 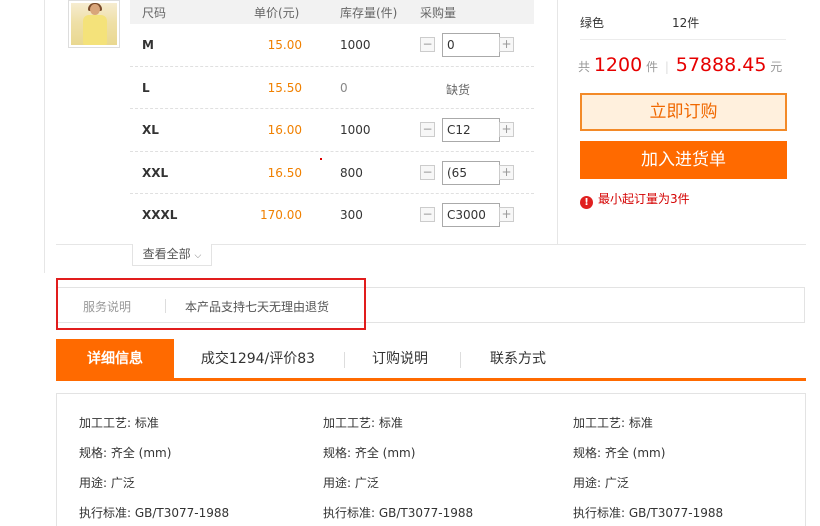 I want to click on product-thumbnail, so click(x=94, y=24).